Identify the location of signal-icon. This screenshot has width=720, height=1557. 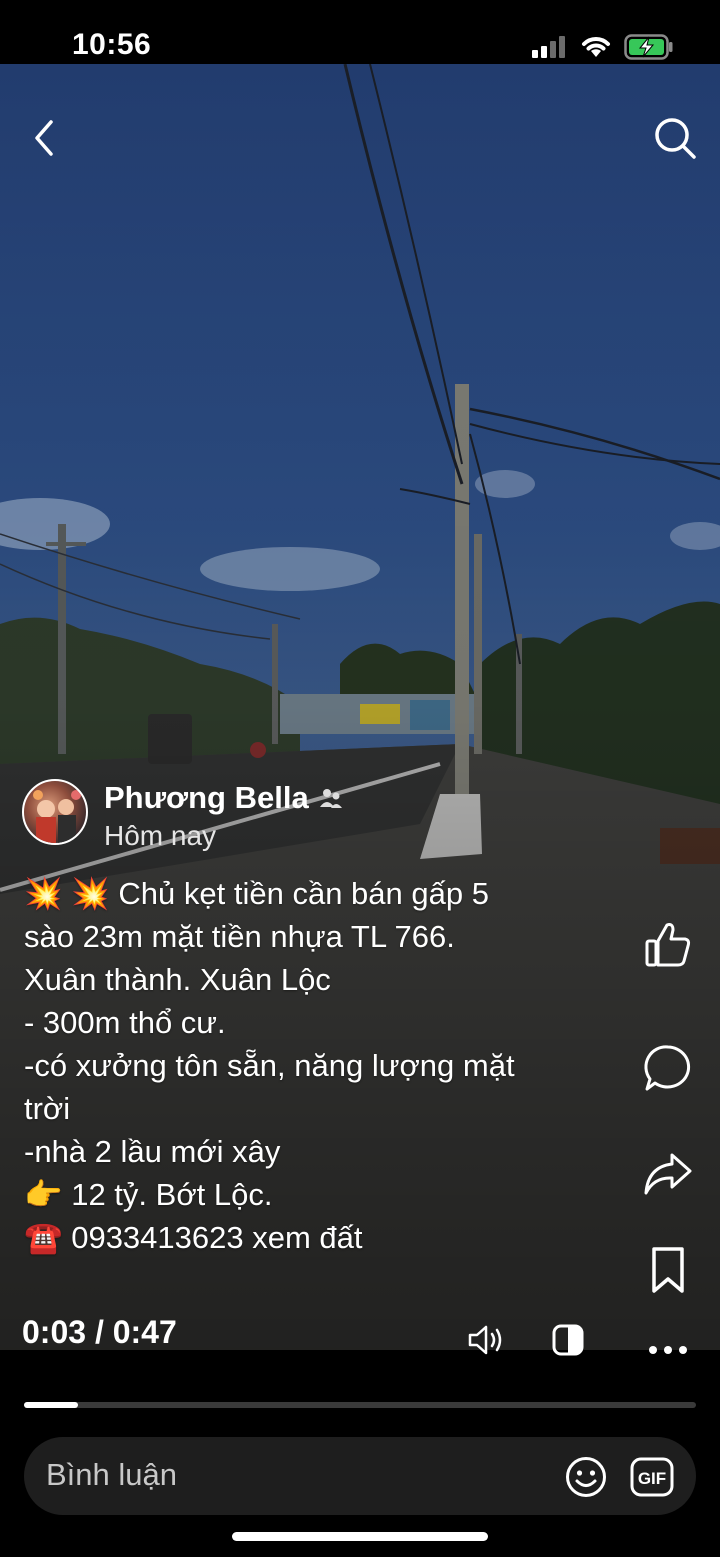
(548, 47).